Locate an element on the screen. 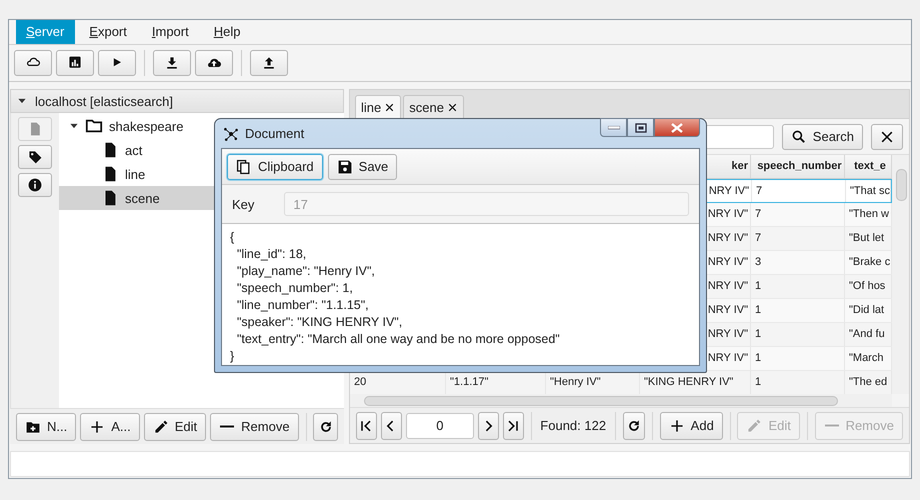 The height and width of the screenshot is (500, 920). next-button is located at coordinates (488, 426).